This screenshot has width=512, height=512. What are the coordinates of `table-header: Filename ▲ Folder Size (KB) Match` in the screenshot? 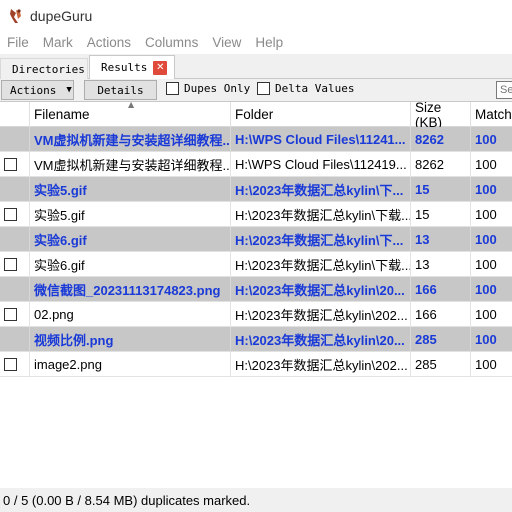 It's located at (256, 115).